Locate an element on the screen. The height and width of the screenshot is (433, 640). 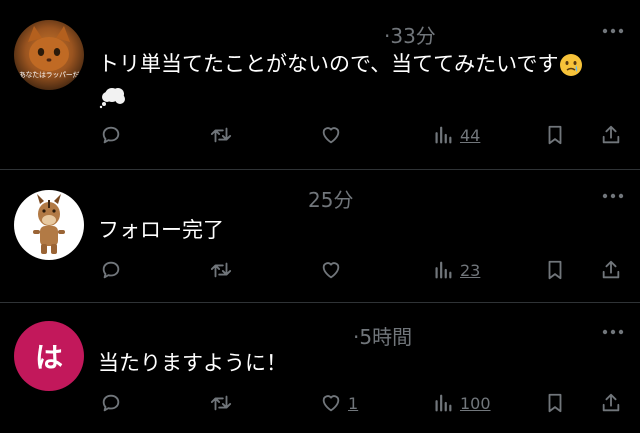
post-time: 25分 is located at coordinates (330, 198).